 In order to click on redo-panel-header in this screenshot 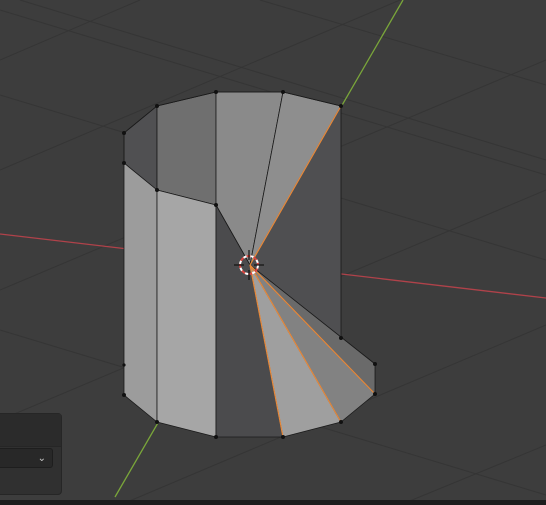, I will do `click(30, 430)`.